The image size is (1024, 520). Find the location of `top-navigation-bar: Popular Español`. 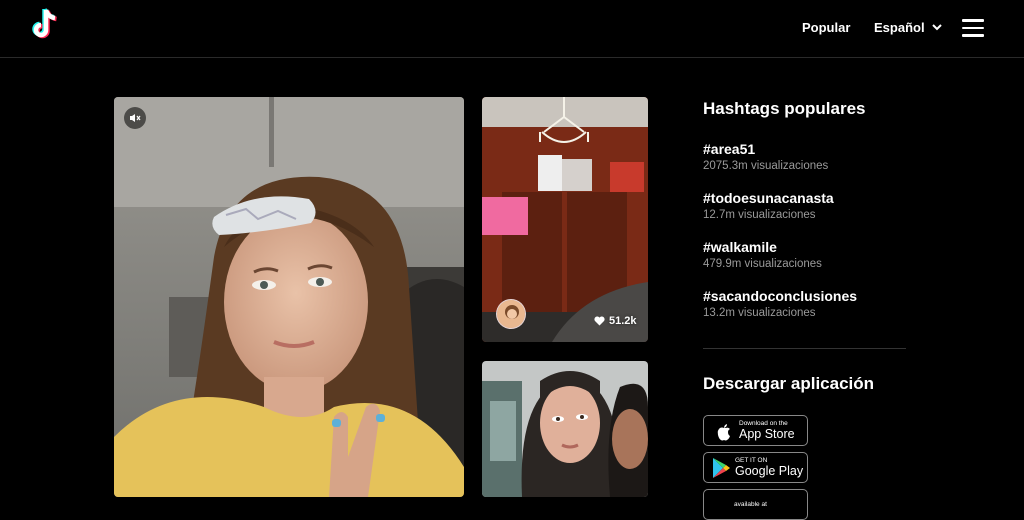

top-navigation-bar: Popular Español is located at coordinates (512, 29).